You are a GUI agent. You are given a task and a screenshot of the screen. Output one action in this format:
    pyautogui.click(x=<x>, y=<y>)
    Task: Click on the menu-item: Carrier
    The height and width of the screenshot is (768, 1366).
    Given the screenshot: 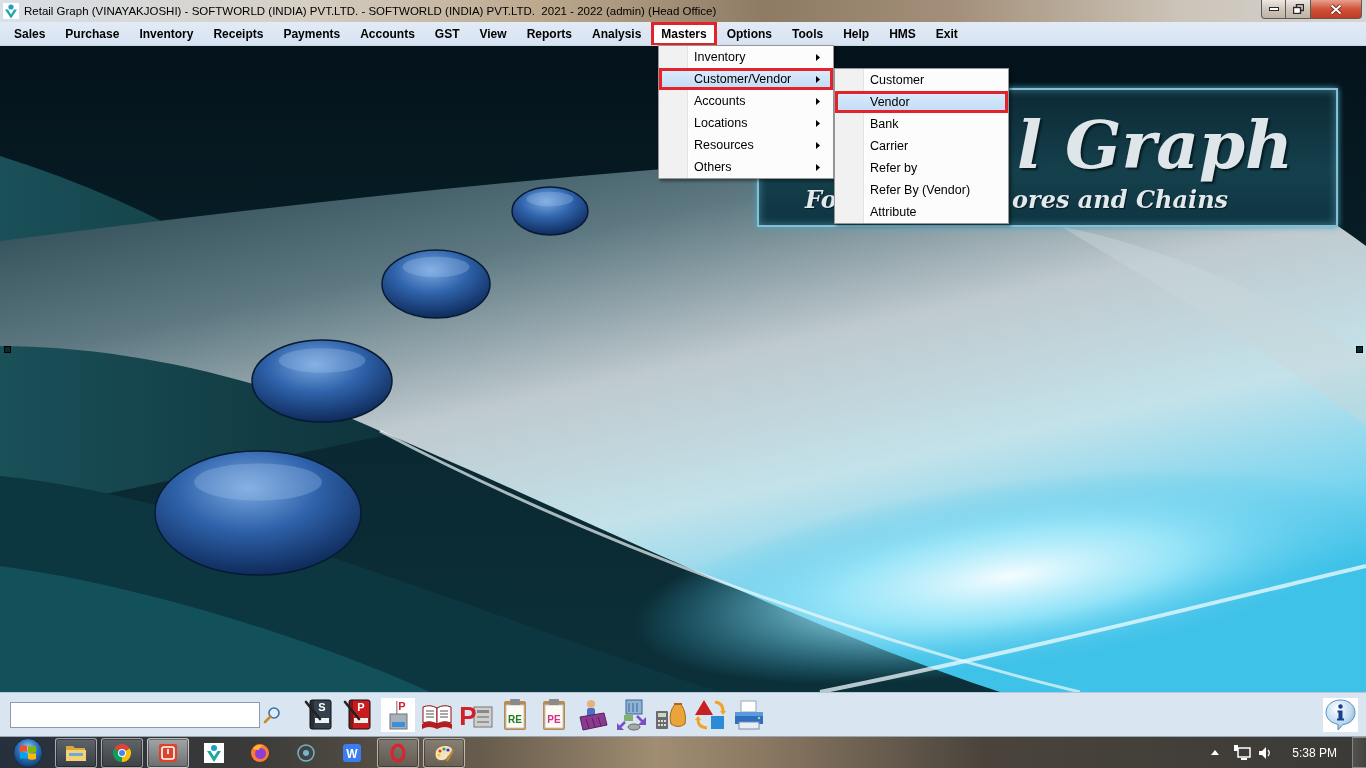 What is the action you would take?
    pyautogui.click(x=921, y=146)
    